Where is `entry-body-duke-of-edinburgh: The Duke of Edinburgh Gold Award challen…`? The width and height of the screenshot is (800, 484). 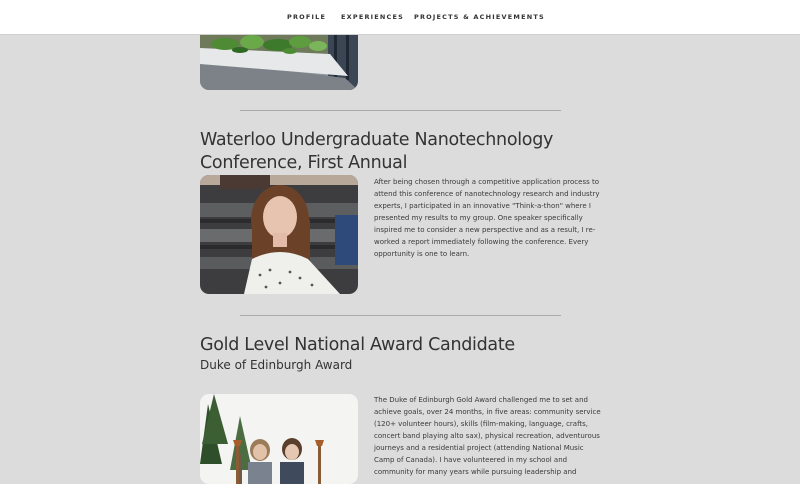
entry-body-duke-of-edinburgh: The Duke of Edinburgh Gold Award challen… is located at coordinates (487, 436).